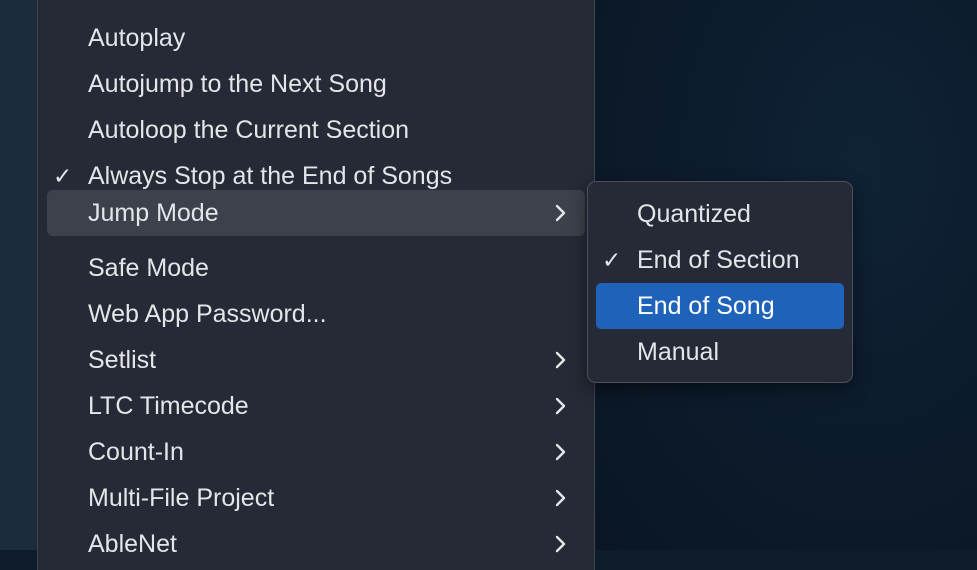  Describe the element at coordinates (720, 352) in the screenshot. I see `submenu-item-manual: Manual` at that location.